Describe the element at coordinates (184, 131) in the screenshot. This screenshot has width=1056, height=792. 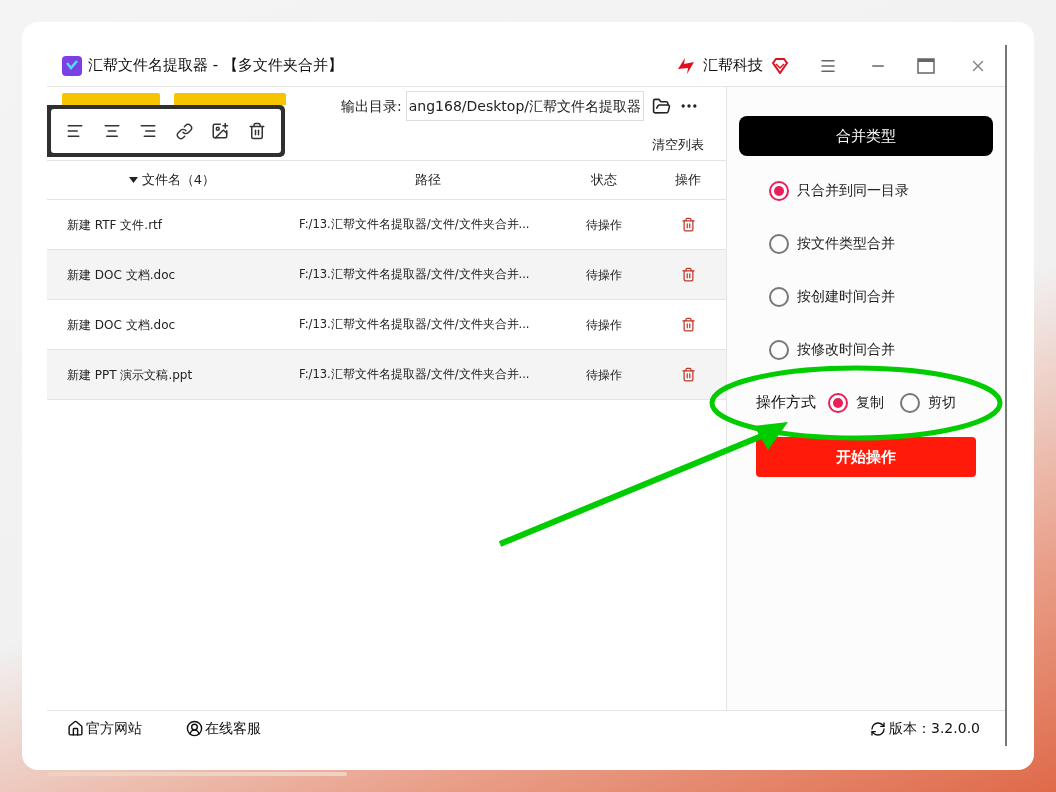
I see `link-icon` at that location.